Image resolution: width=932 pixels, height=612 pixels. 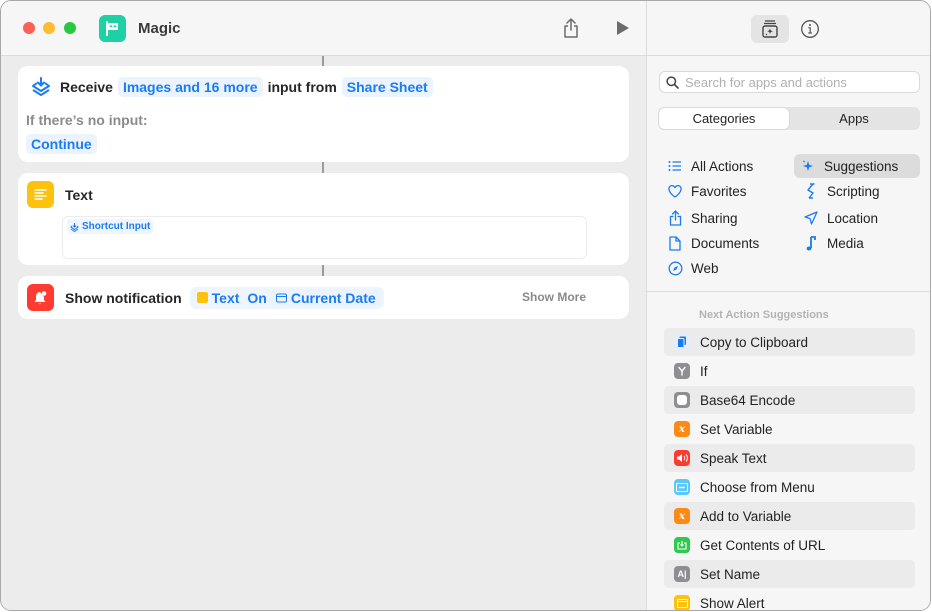 What do you see at coordinates (79, 194) in the screenshot?
I see `text-action-title: Text` at bounding box center [79, 194].